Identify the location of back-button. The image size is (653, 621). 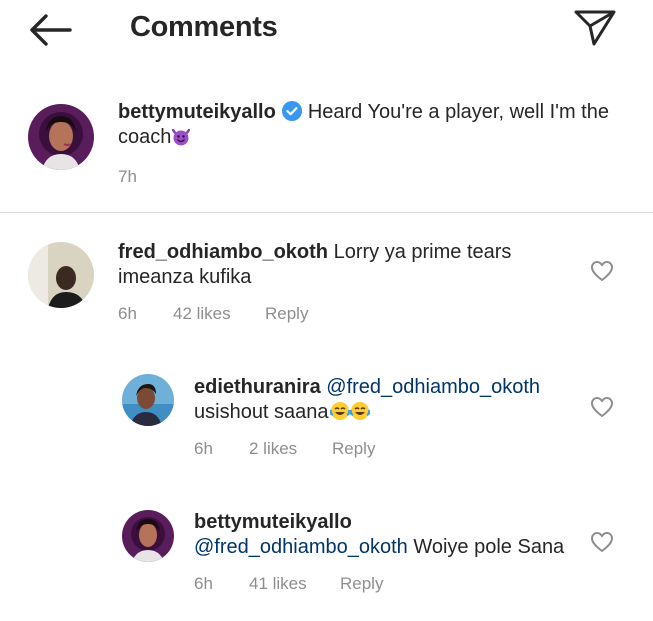
(50, 30).